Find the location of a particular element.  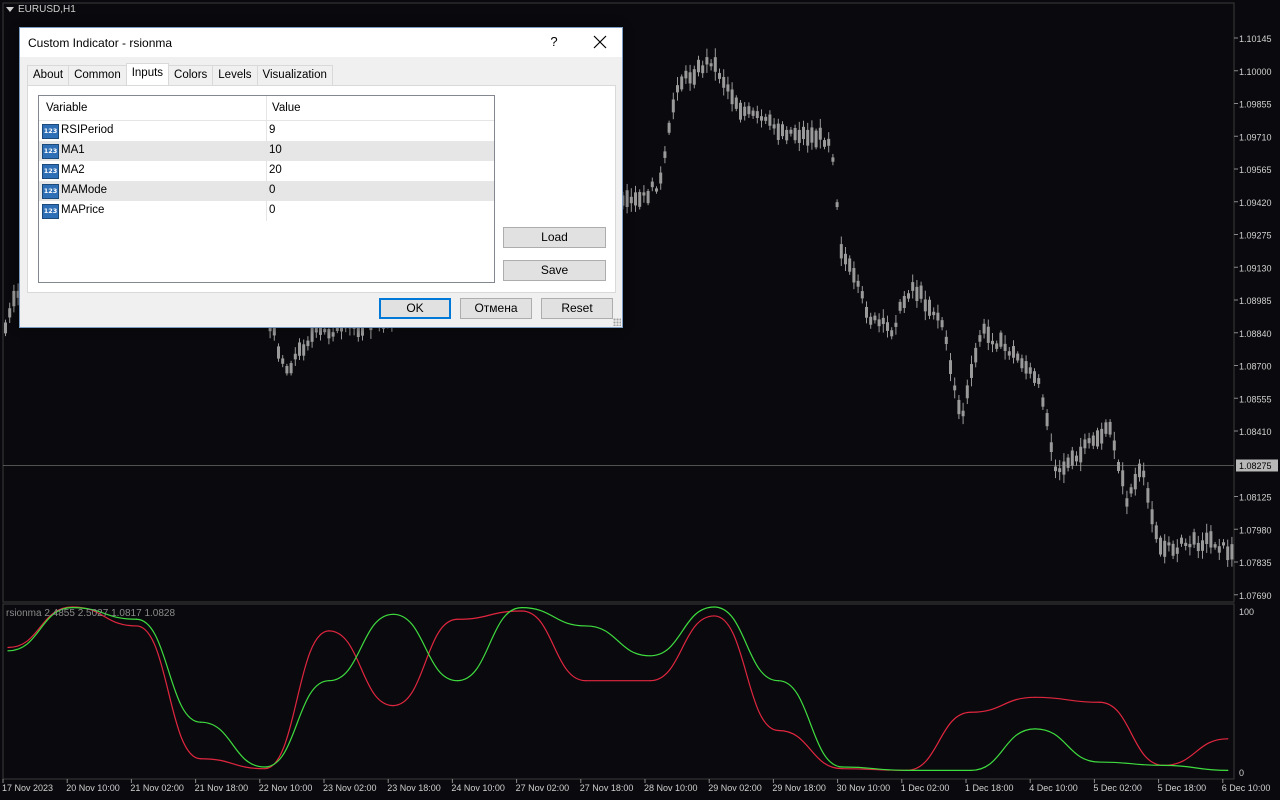

resize-grip-icon is located at coordinates (617, 322).